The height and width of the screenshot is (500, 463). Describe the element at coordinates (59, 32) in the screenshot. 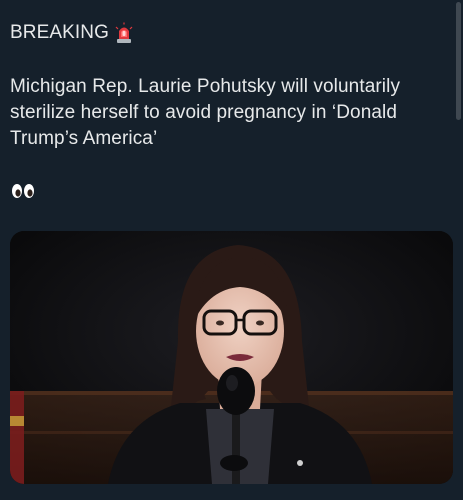

I see `breaking-label: BREAKING` at that location.